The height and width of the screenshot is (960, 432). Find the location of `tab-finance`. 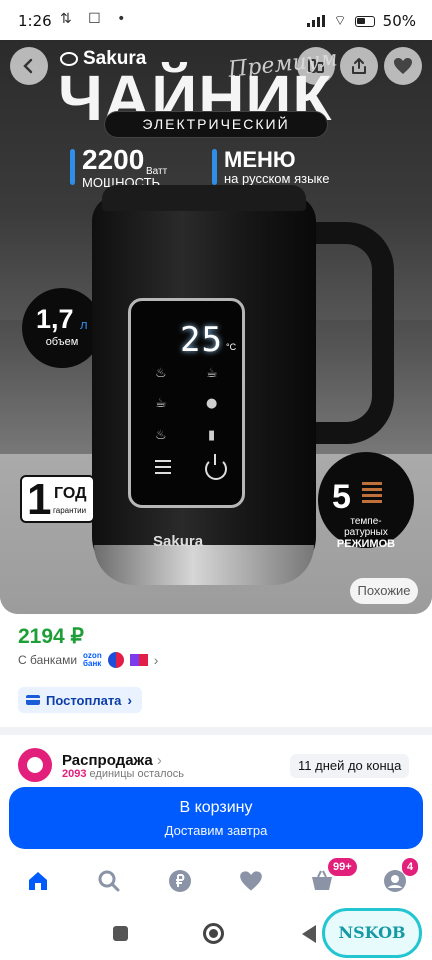

tab-finance is located at coordinates (180, 881).